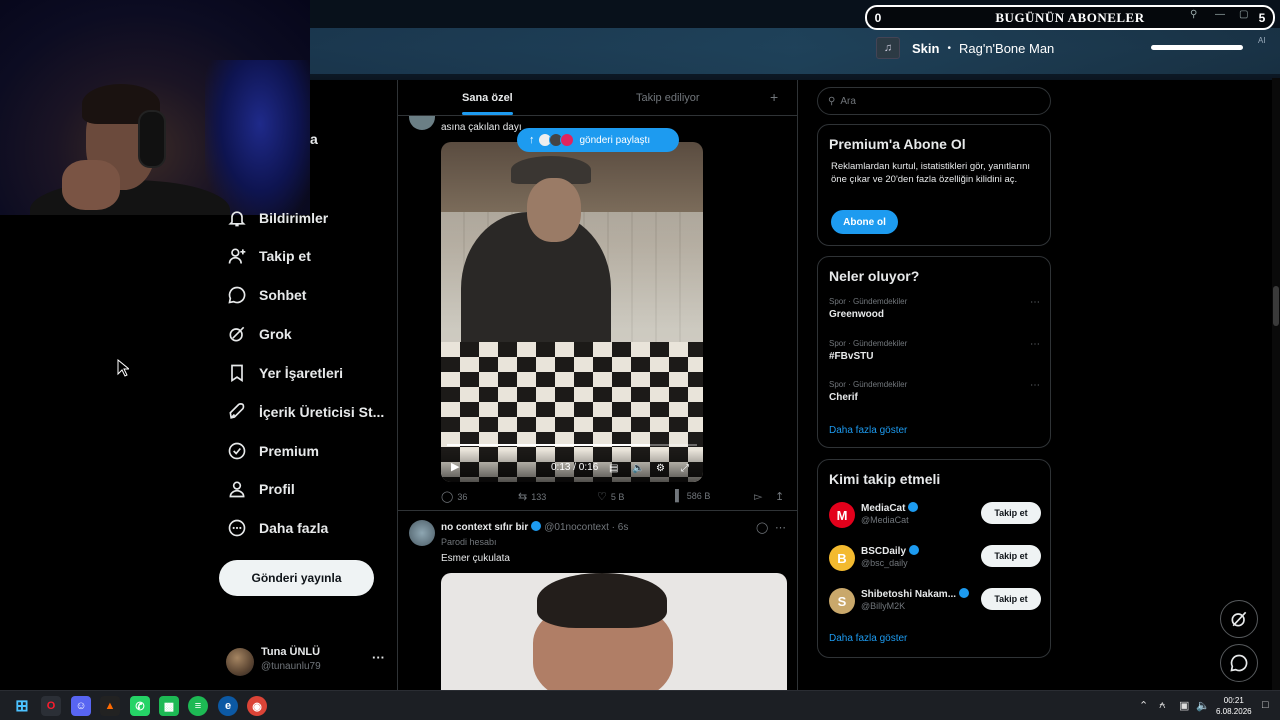  What do you see at coordinates (935, 603) in the screenshot?
I see `follow-suggestion: S Shibetoshi Nakam... @BillyM2K Takip et` at bounding box center [935, 603].